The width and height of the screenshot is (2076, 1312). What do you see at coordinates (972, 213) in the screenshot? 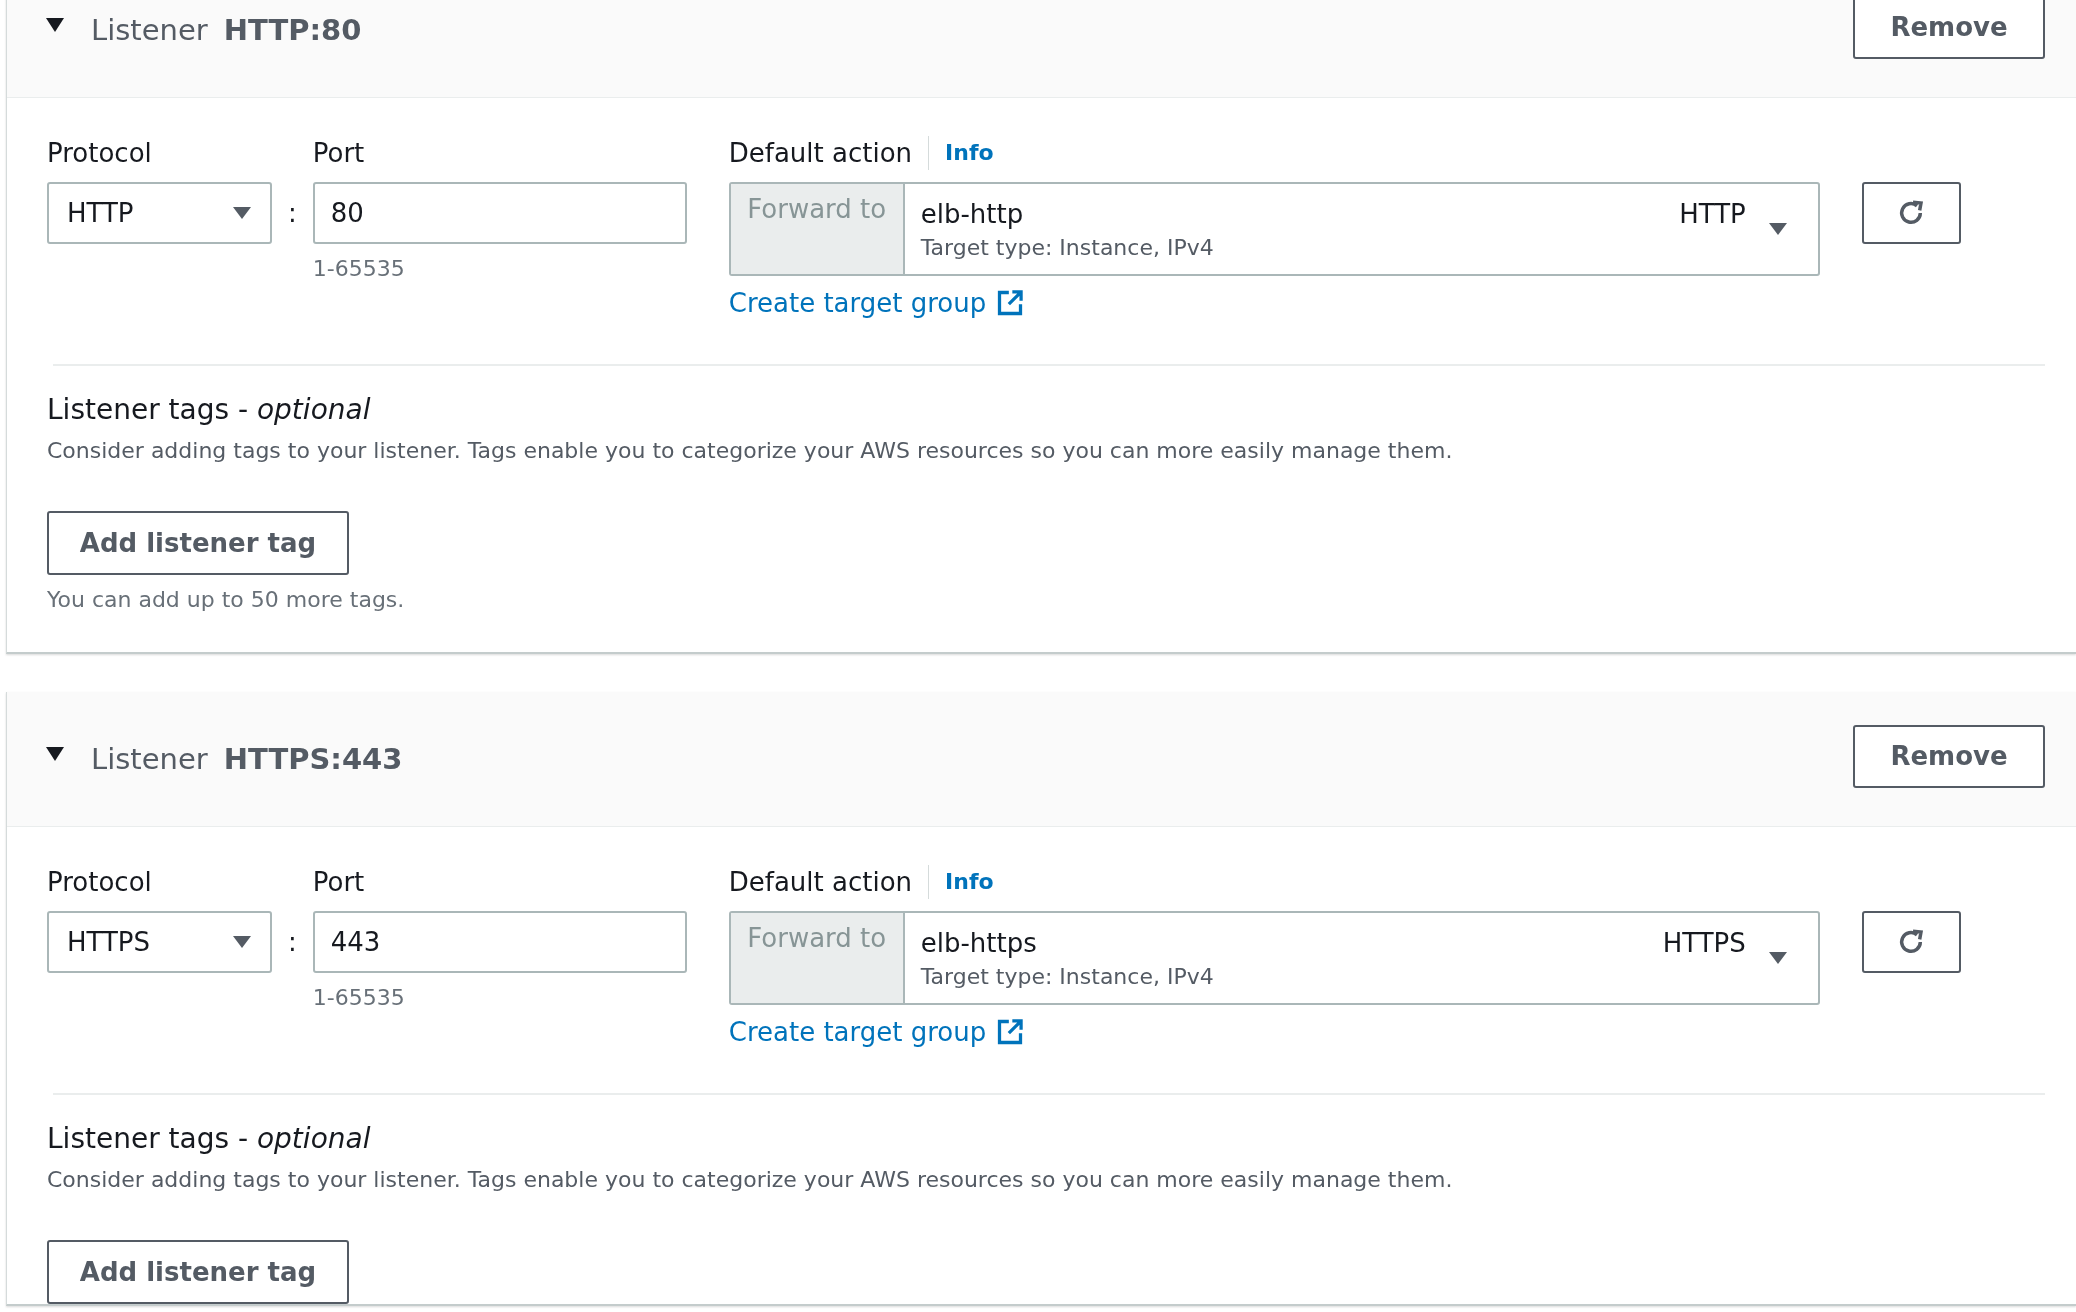
I see `target-group-name: elb-http` at bounding box center [972, 213].